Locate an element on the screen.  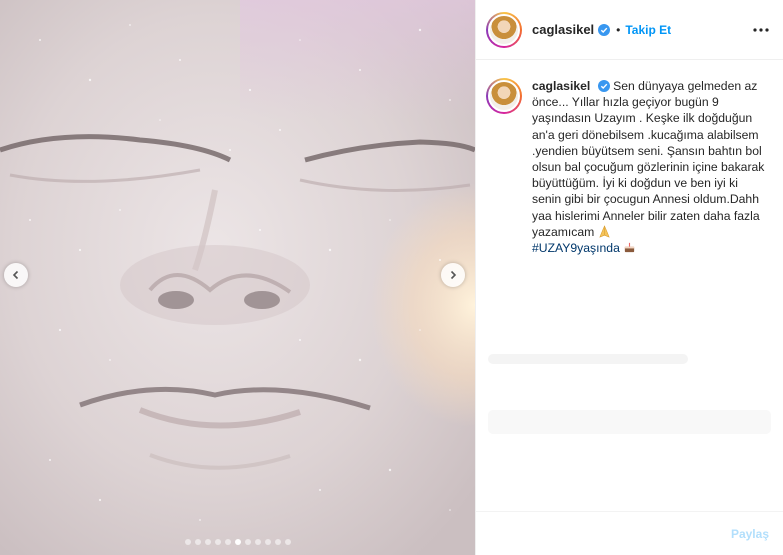
cake-emoji is located at coordinates (630, 247).